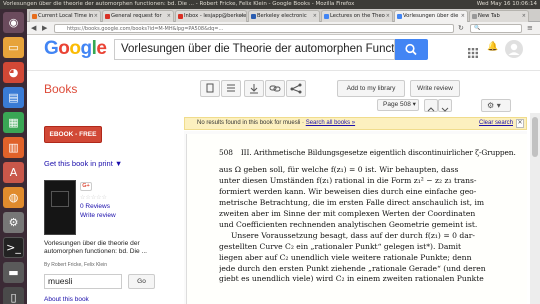  Describe the element at coordinates (64, 48) in the screenshot. I see `google-logo-letter: o` at that location.